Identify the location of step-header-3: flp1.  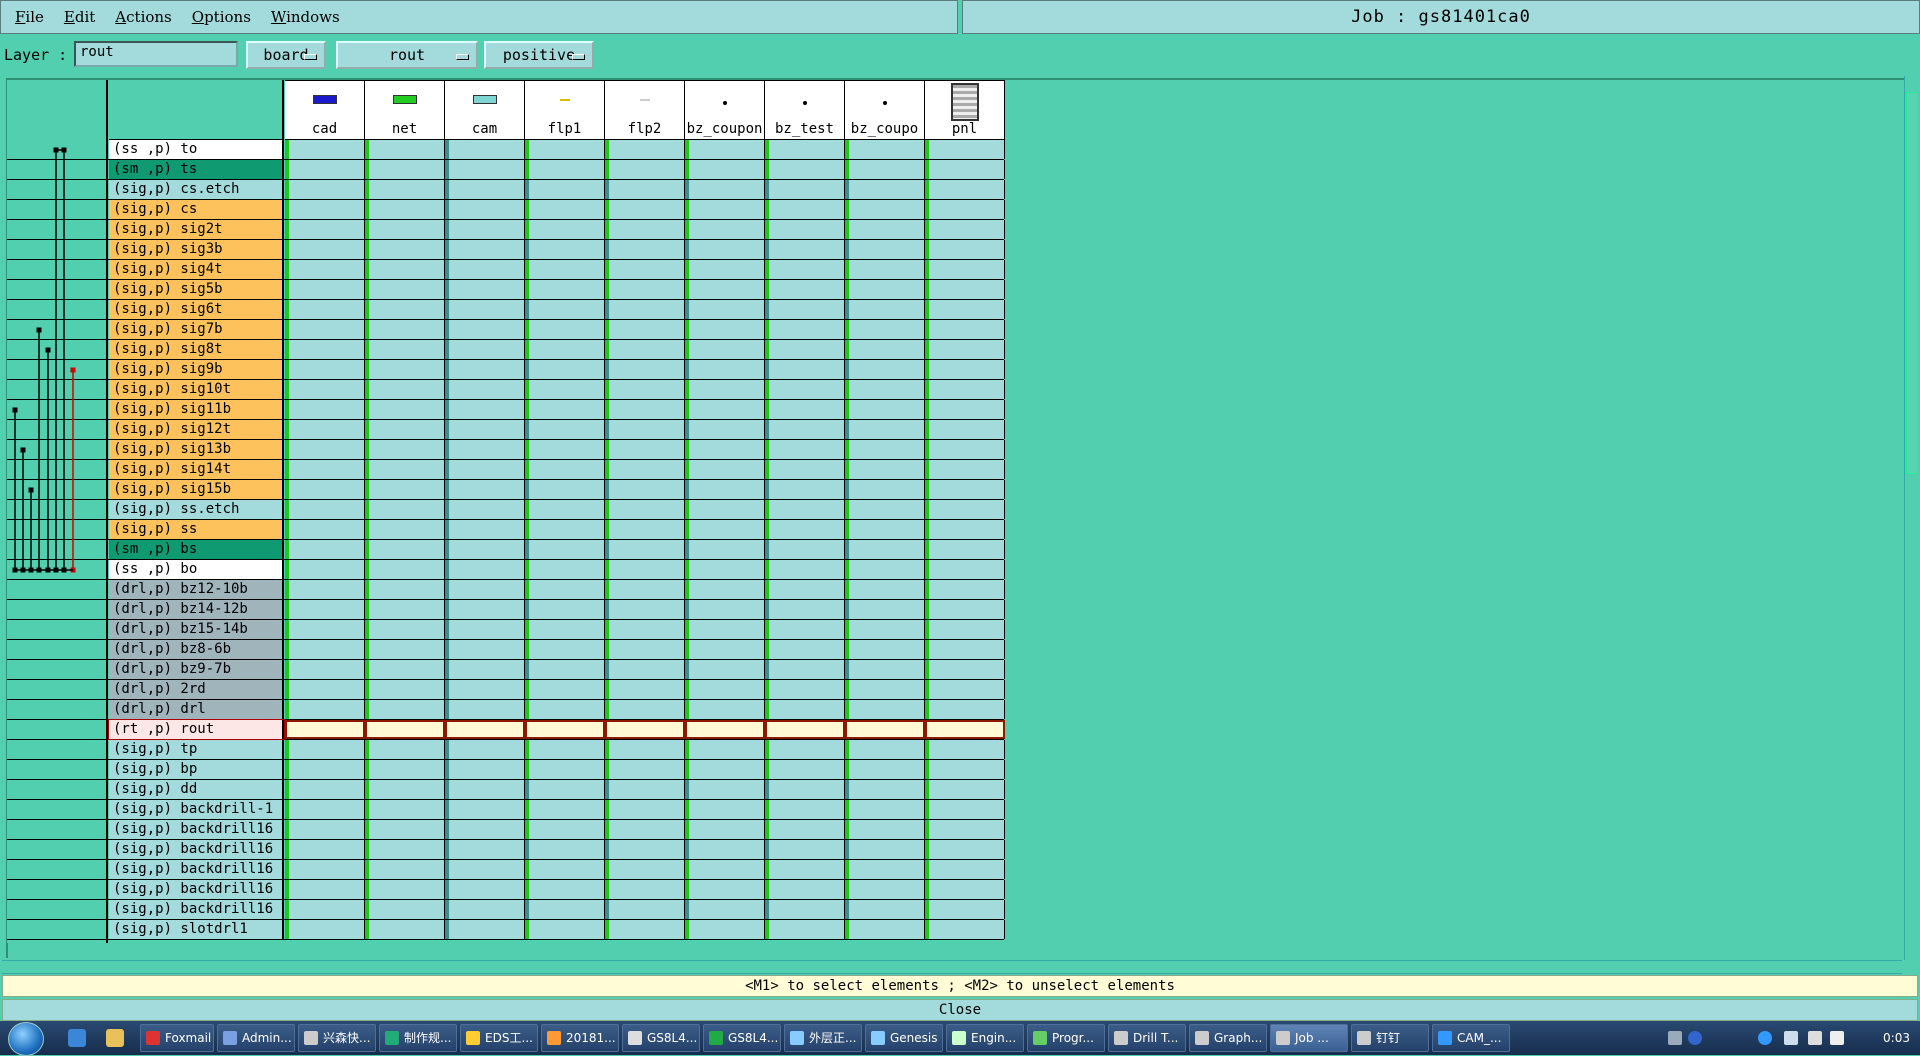
(565, 110).